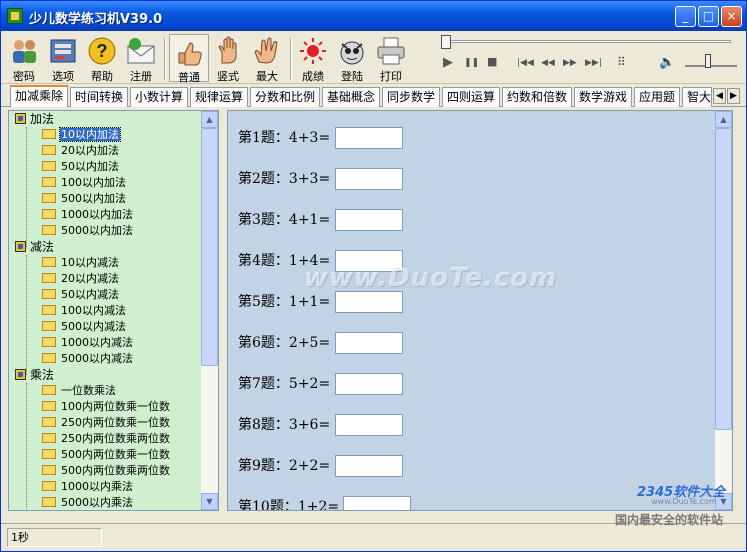 The image size is (747, 552). What do you see at coordinates (81, 295) in the screenshot?
I see `tree-item: 50以内减法` at bounding box center [81, 295].